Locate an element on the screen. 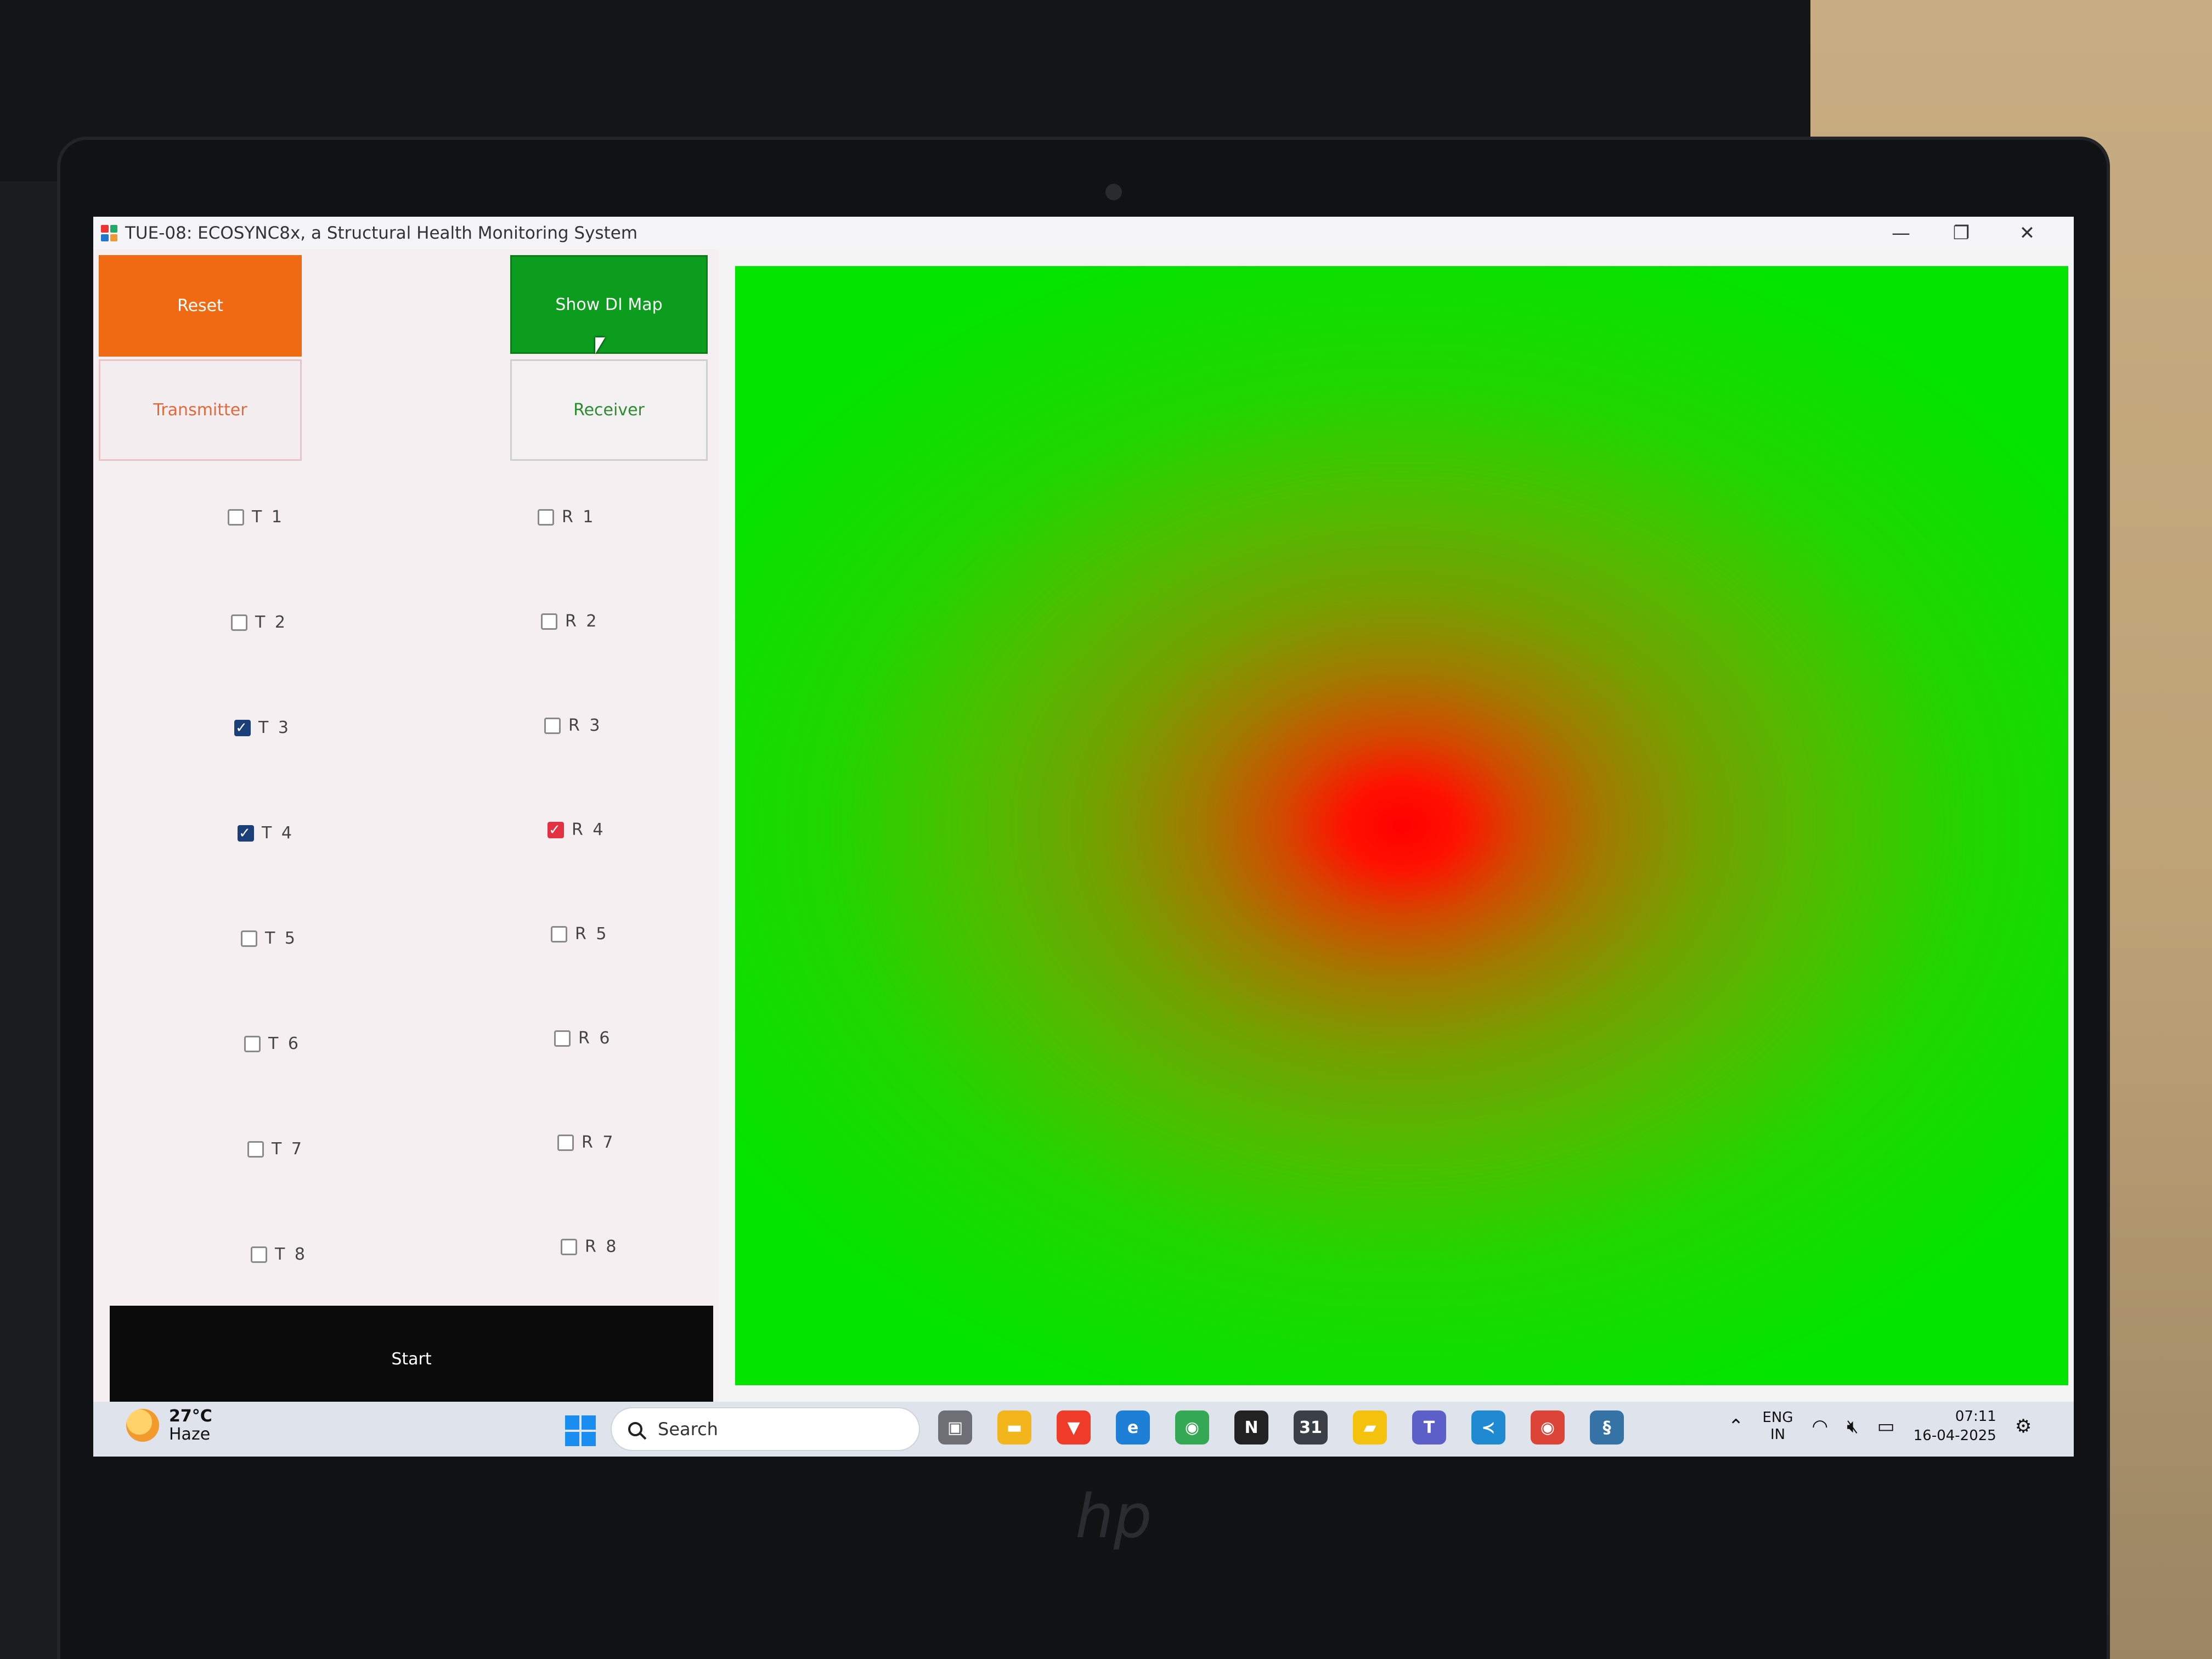 Image resolution: width=2212 pixels, height=1659 pixels. system-tray: ⌃ ENG IN ◠ 🔇︎ ▭ 07:11 16-04-2025 ⚙ is located at coordinates (1880, 1427).